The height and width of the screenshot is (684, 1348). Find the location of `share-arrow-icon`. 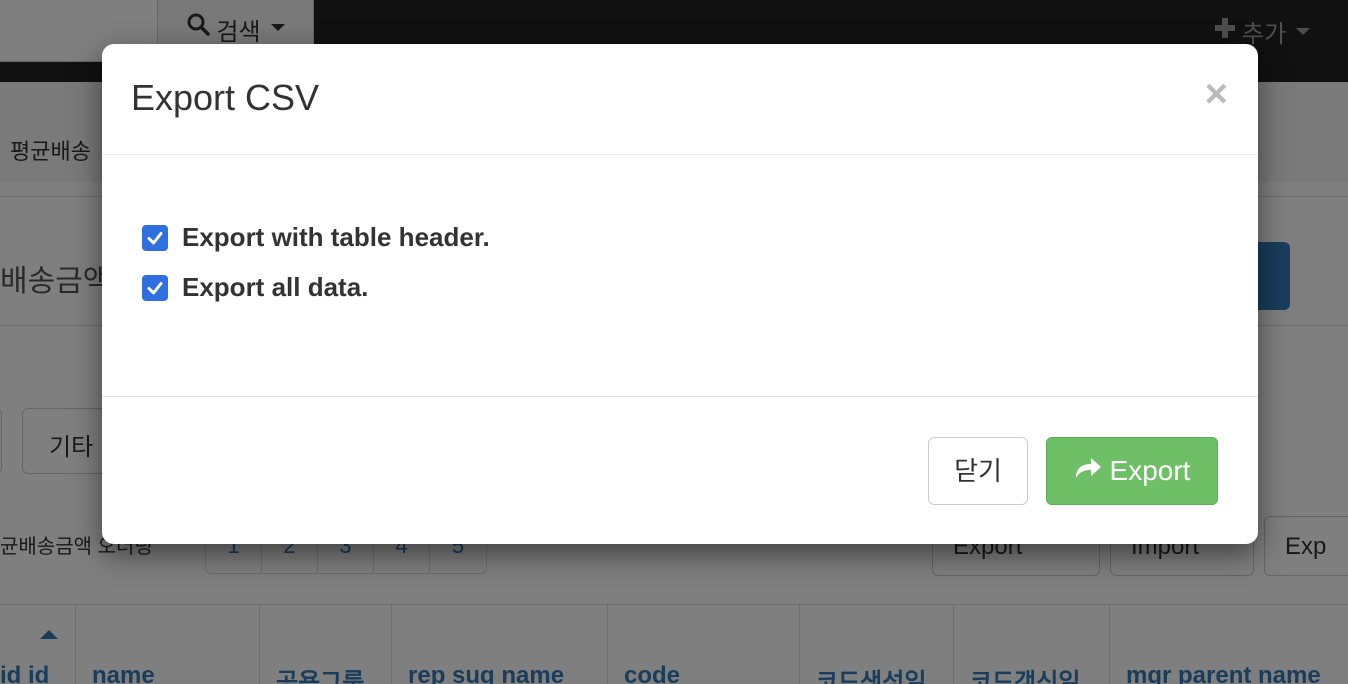

share-arrow-icon is located at coordinates (1088, 471).